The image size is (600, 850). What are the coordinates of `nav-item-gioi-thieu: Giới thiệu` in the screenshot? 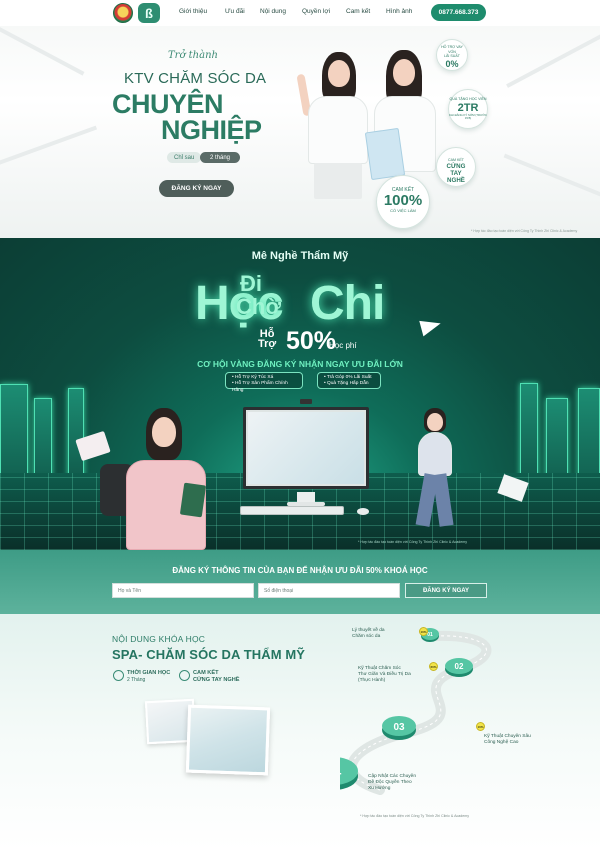 It's located at (193, 11).